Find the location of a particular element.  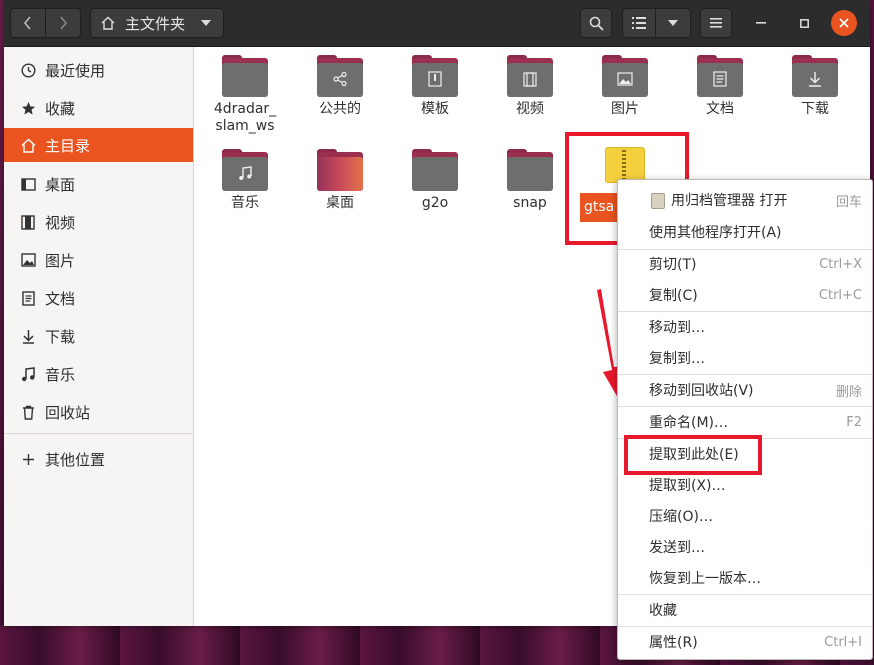

view-options-button is located at coordinates (673, 23).